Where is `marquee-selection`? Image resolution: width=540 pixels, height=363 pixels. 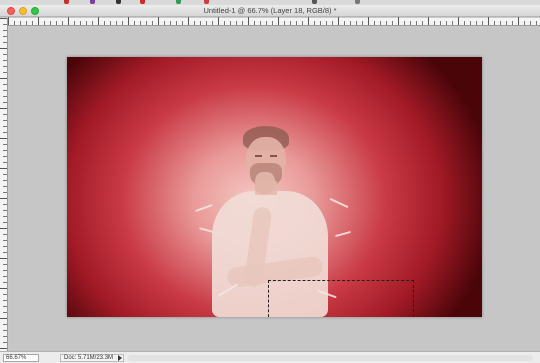 marquee-selection is located at coordinates (341, 298).